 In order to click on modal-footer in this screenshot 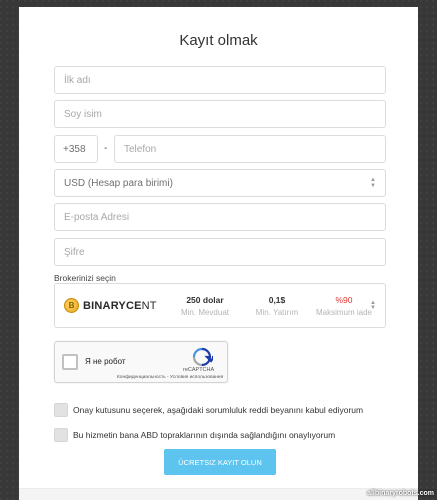, I will do `click(218, 494)`.